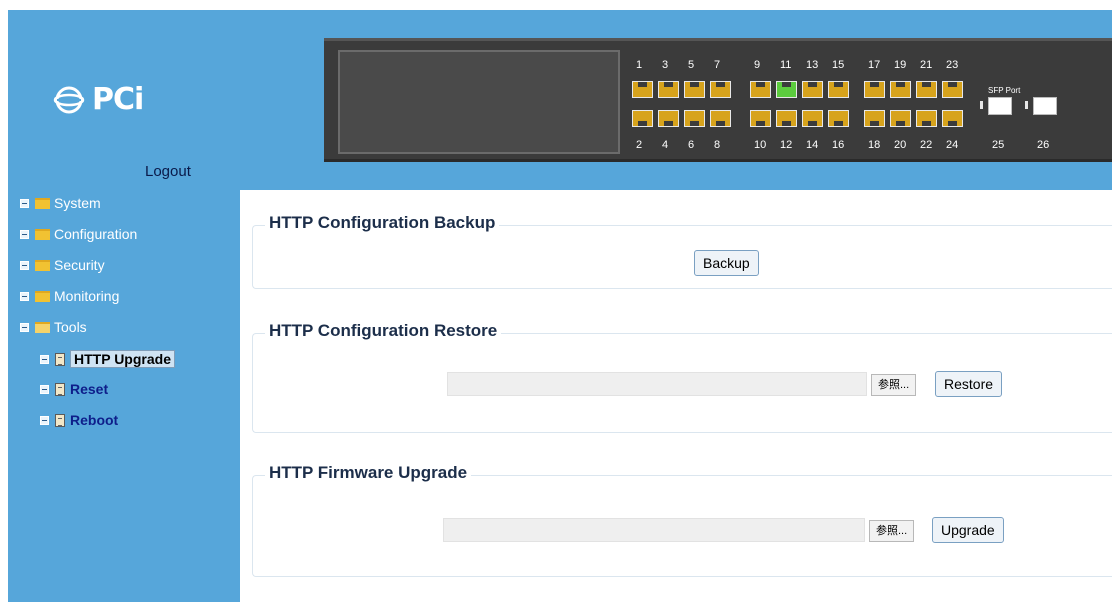 This screenshot has width=1112, height=602. What do you see at coordinates (969, 384) in the screenshot?
I see `restore-button: Restore` at bounding box center [969, 384].